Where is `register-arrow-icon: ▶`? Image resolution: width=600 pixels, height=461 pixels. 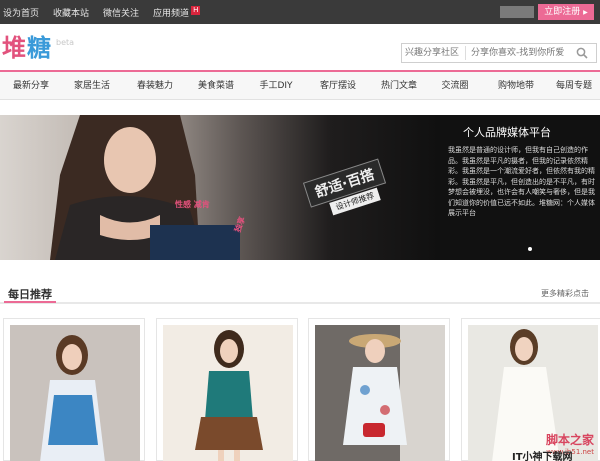
register-arrow-icon: ▶ is located at coordinates (585, 12).